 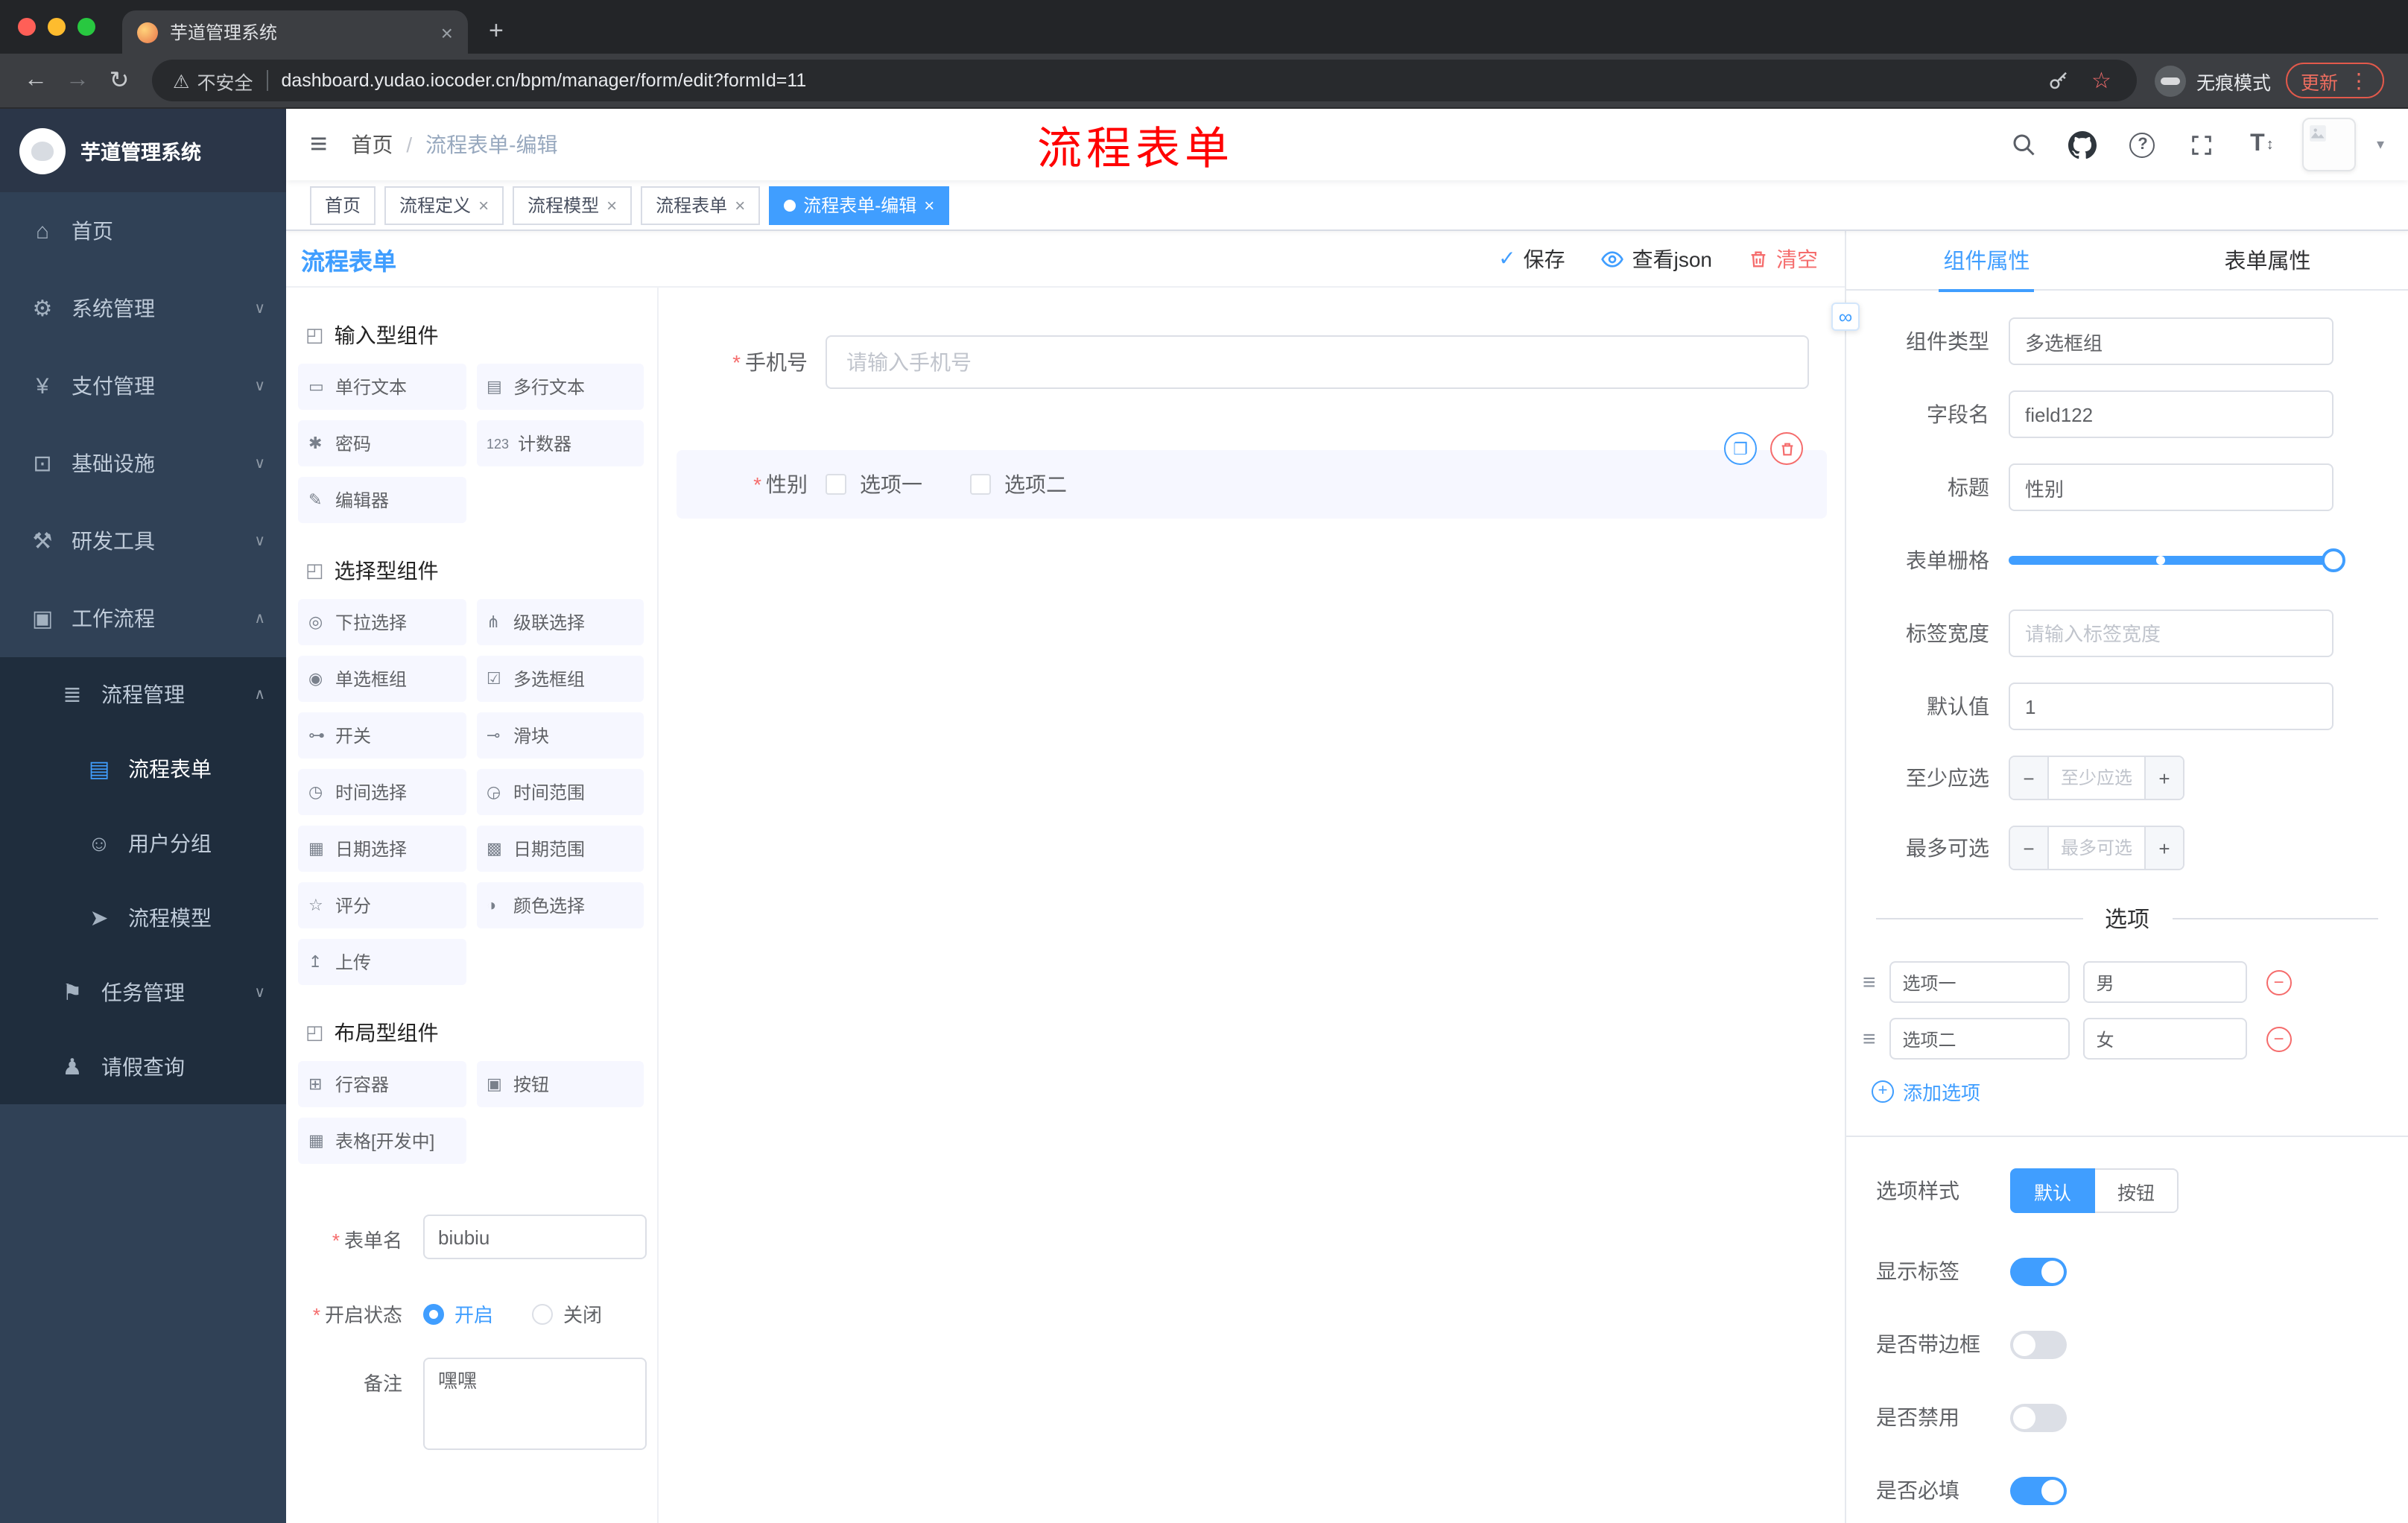 What do you see at coordinates (143, 769) in the screenshot?
I see `sidebar-item-process-form: ▤ 流程表单` at bounding box center [143, 769].